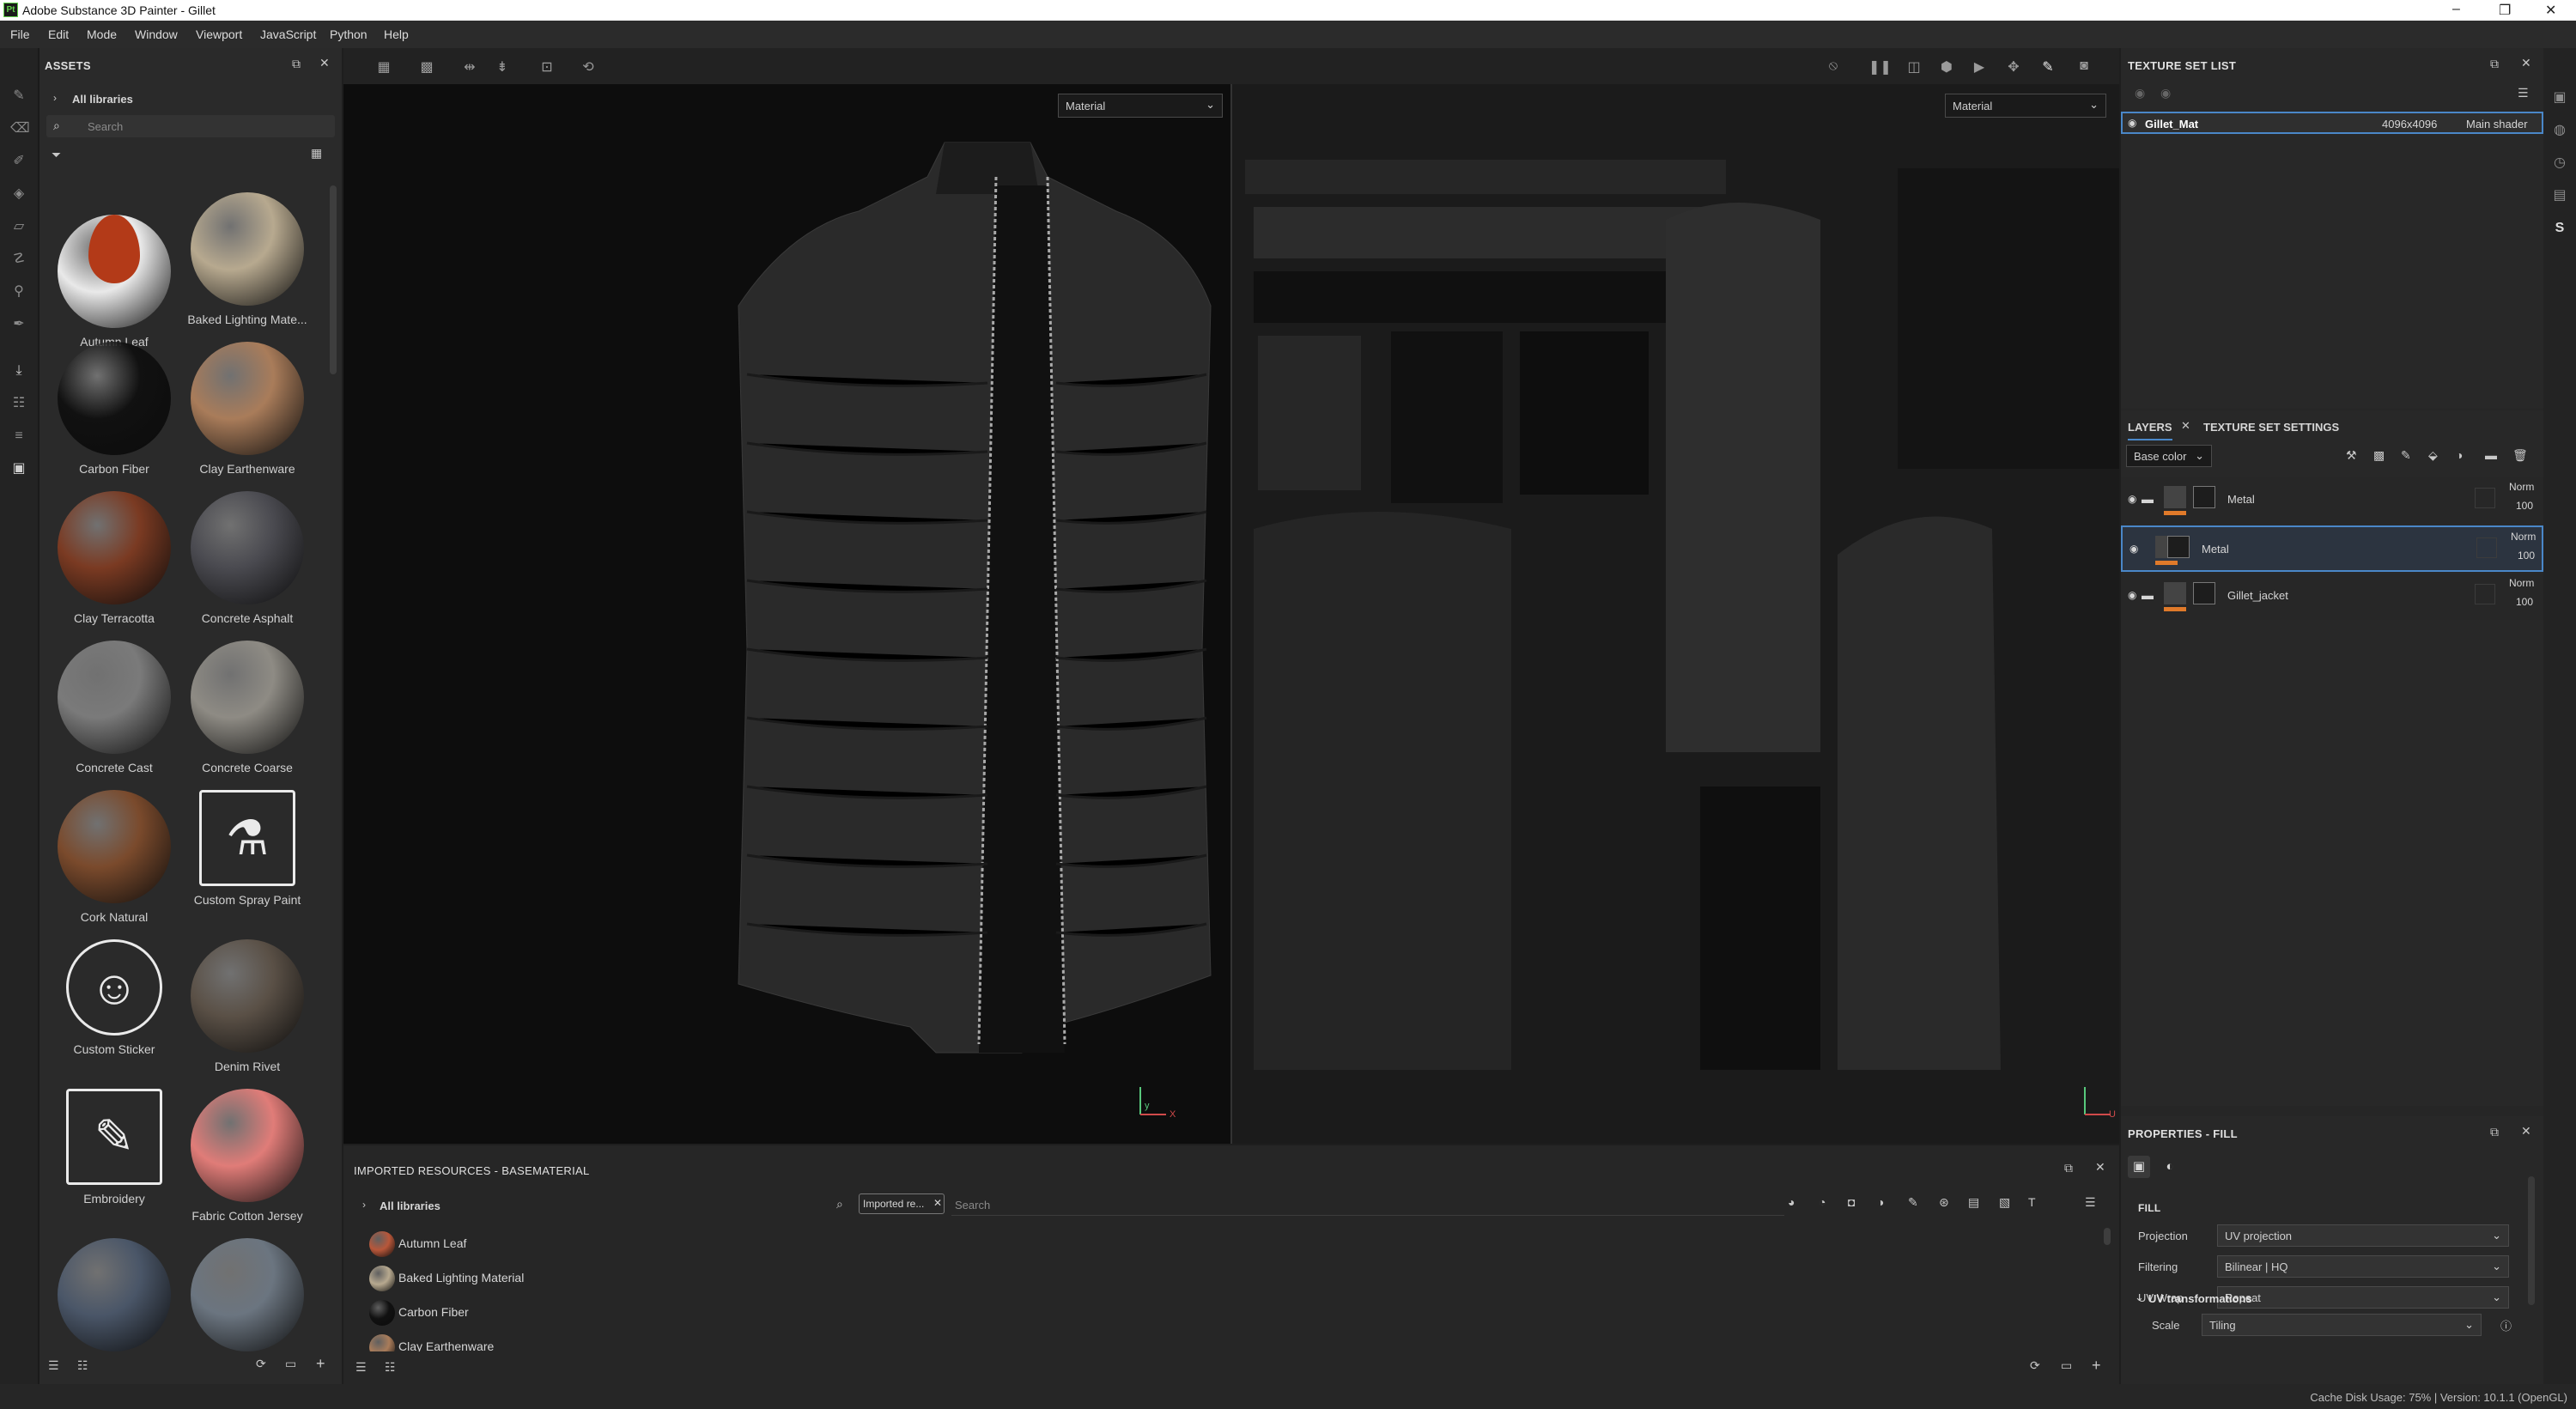 Image resolution: width=2576 pixels, height=1409 pixels. Describe the element at coordinates (247, 1156) in the screenshot. I see `asset-tile: Fabric Cotton Jersey` at that location.